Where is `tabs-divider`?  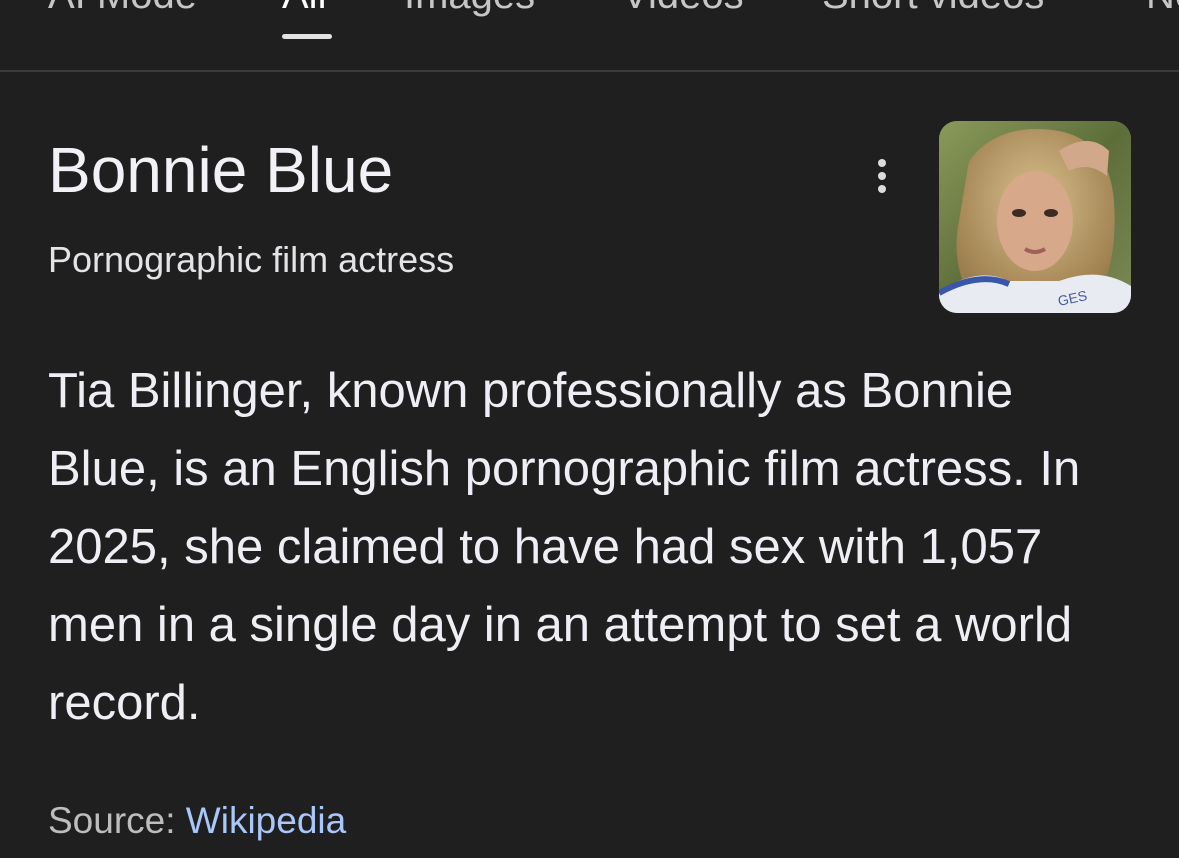
tabs-divider is located at coordinates (589, 71).